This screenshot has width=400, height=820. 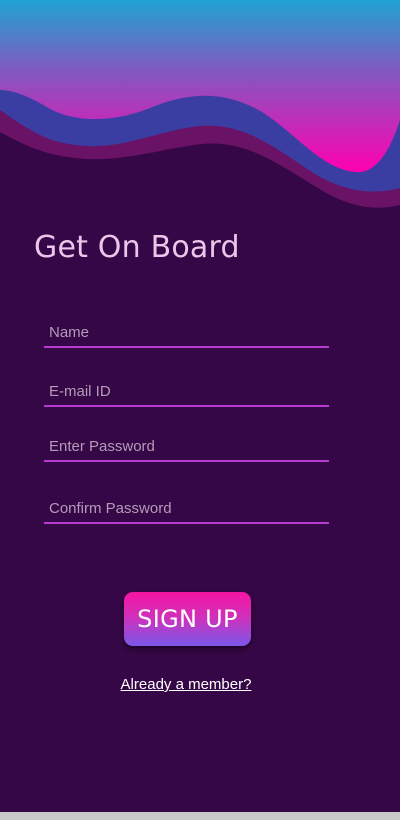 I want to click on email-input, so click(x=189, y=391).